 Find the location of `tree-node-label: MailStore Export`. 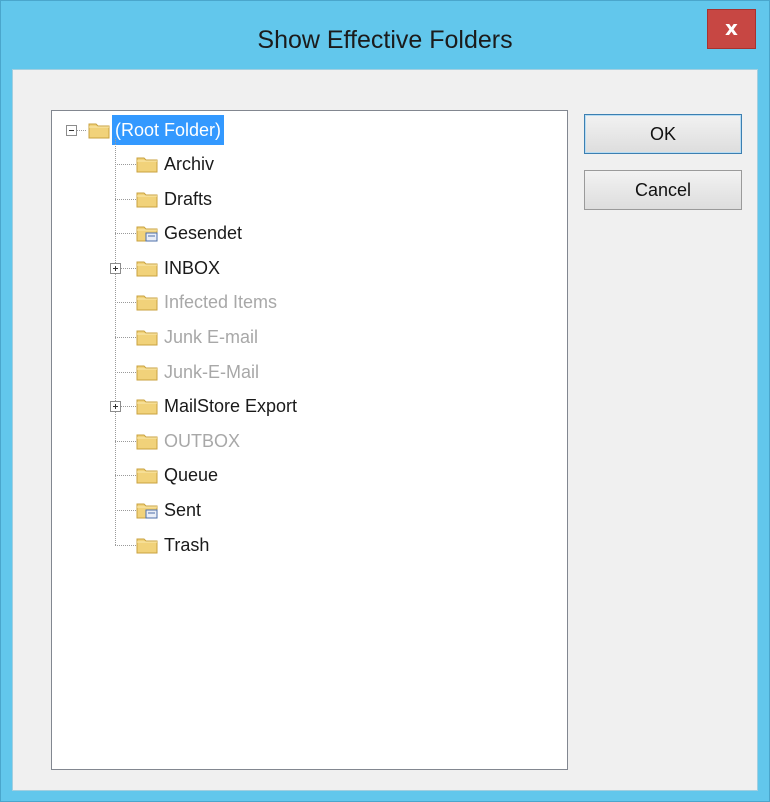

tree-node-label: MailStore Export is located at coordinates (231, 406).